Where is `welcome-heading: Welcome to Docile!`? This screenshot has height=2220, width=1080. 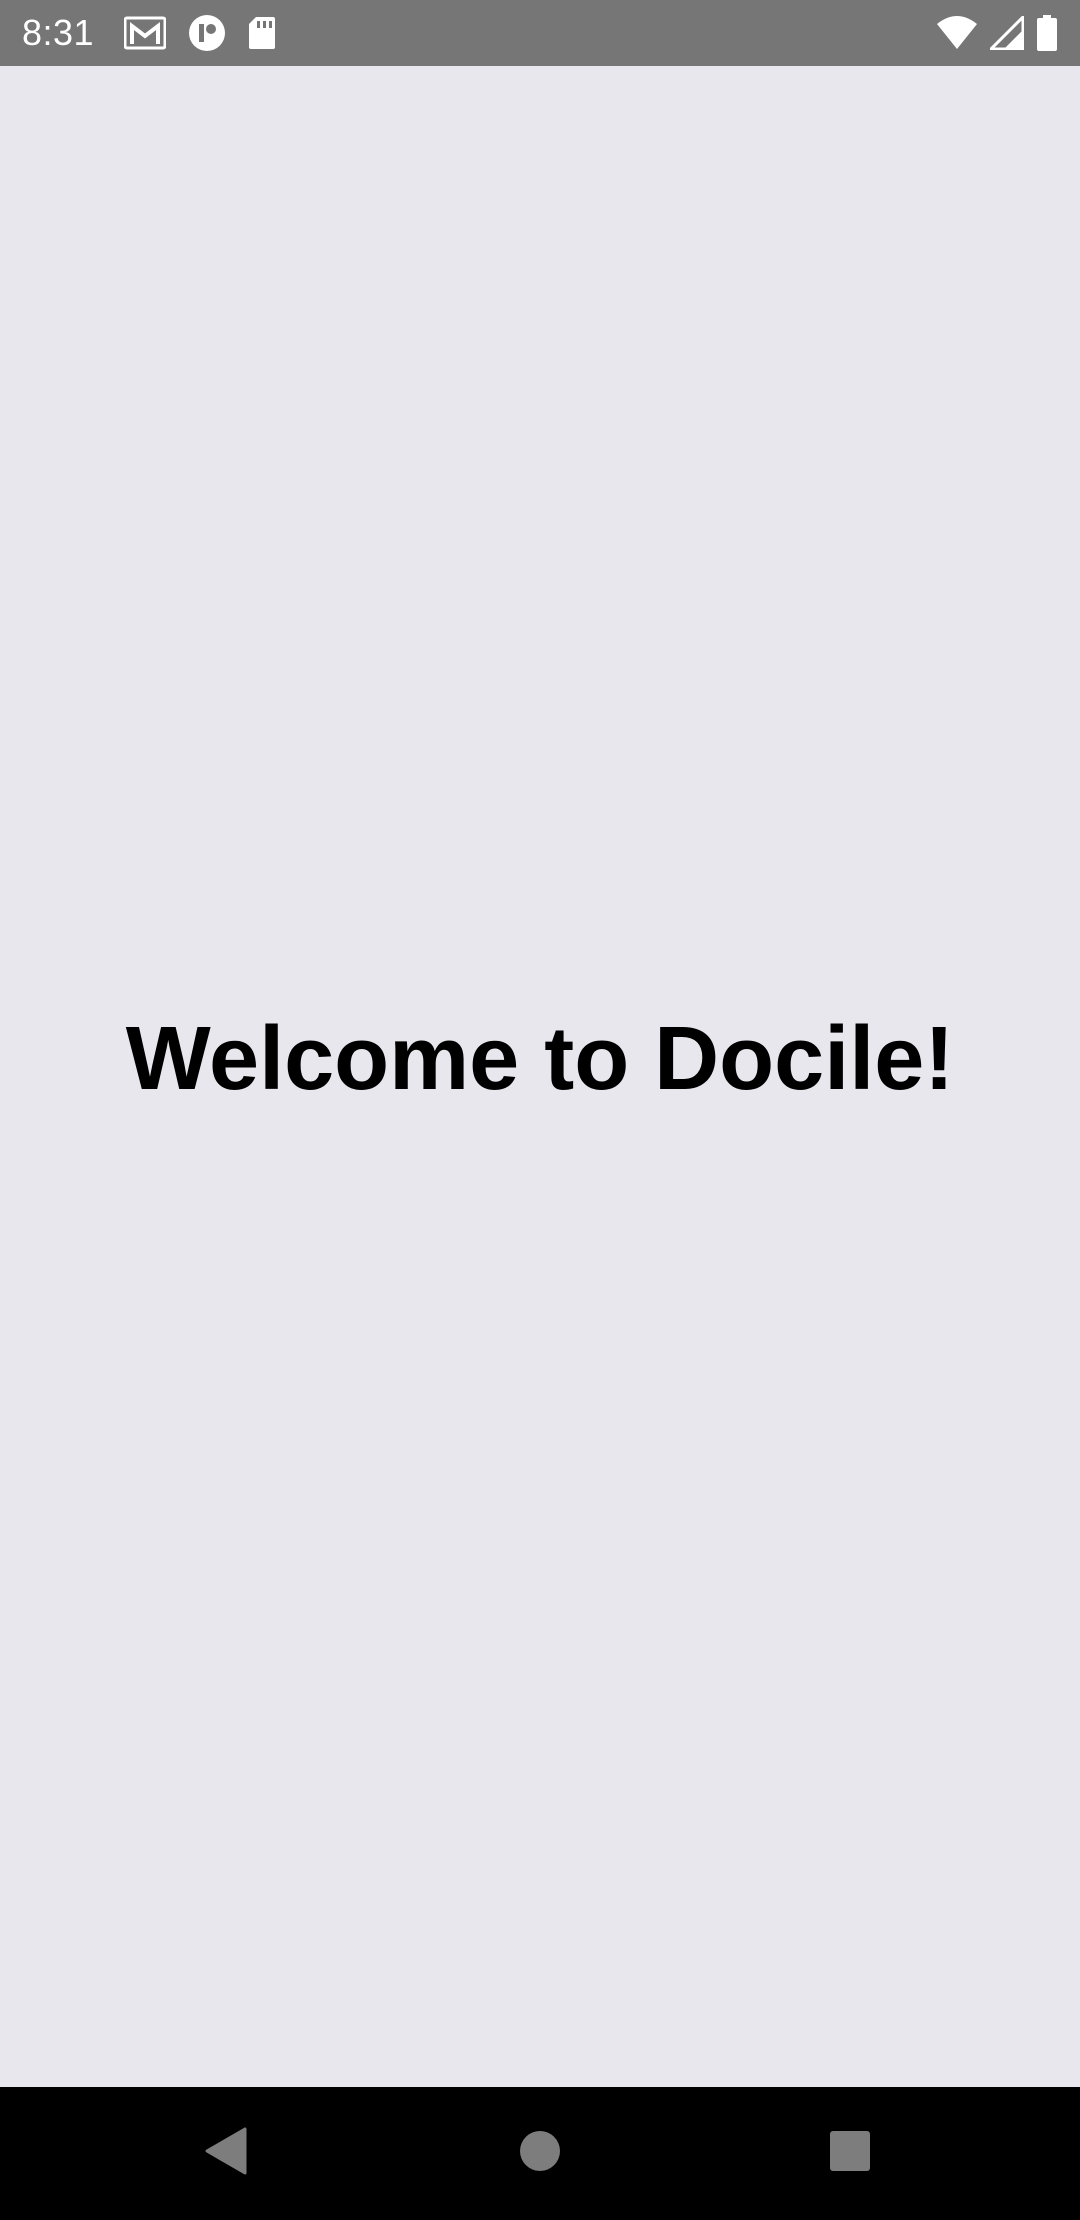
welcome-heading: Welcome to Docile! is located at coordinates (540, 1059).